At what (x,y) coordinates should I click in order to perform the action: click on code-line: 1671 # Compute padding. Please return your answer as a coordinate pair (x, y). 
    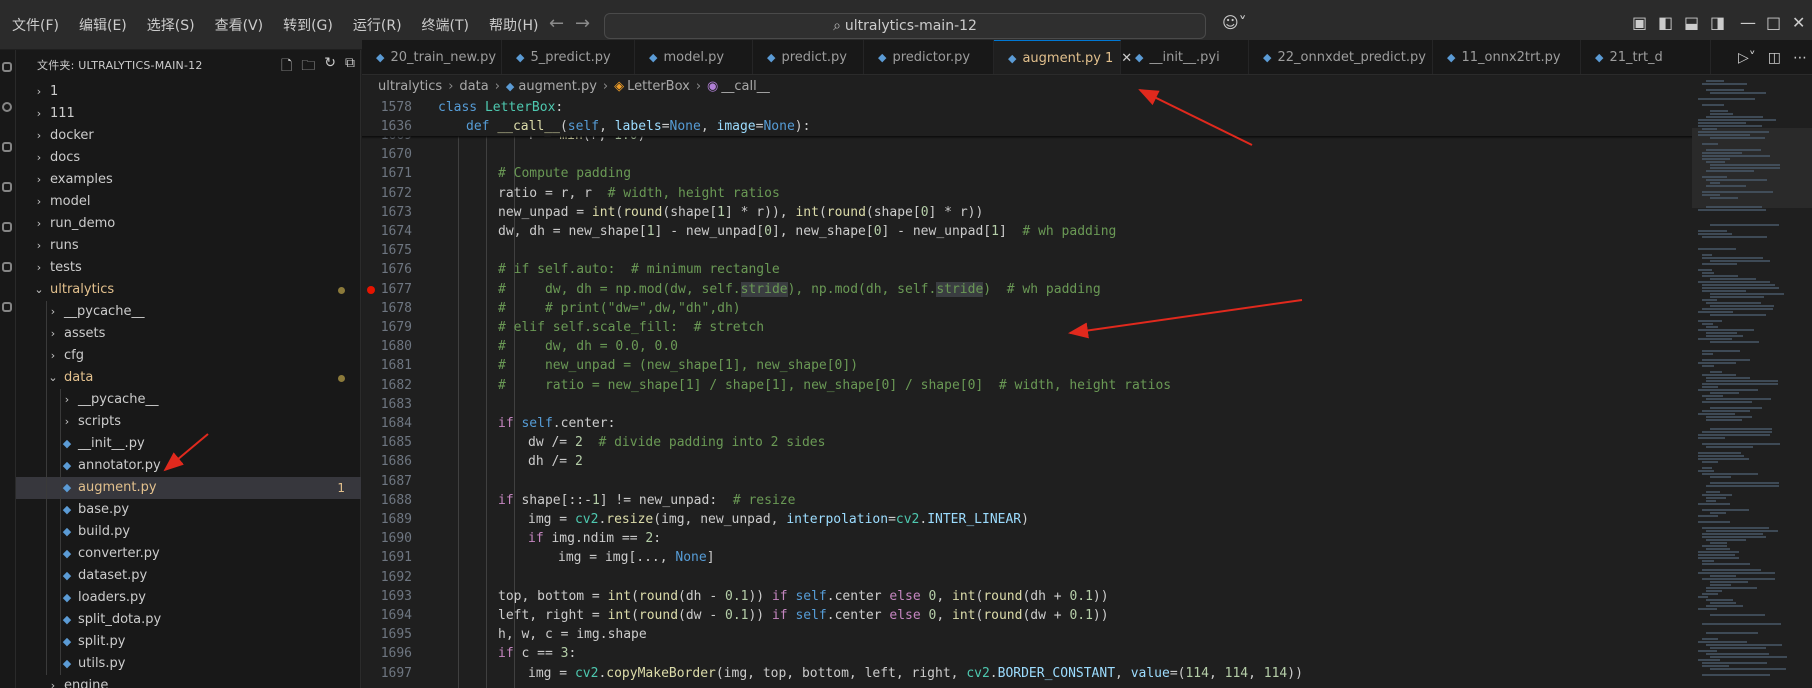
    Looking at the image, I should click on (1027, 173).